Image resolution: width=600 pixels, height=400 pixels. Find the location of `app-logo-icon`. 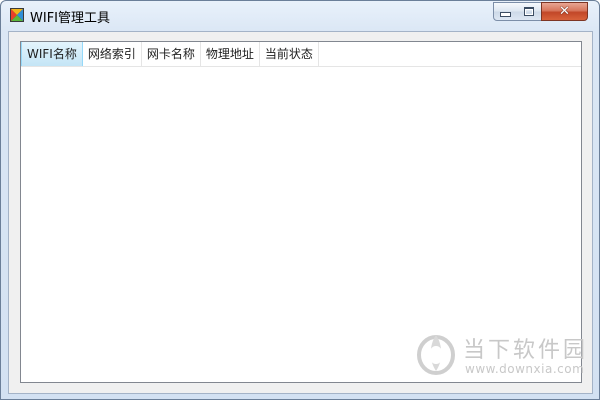

app-logo-icon is located at coordinates (17, 15).